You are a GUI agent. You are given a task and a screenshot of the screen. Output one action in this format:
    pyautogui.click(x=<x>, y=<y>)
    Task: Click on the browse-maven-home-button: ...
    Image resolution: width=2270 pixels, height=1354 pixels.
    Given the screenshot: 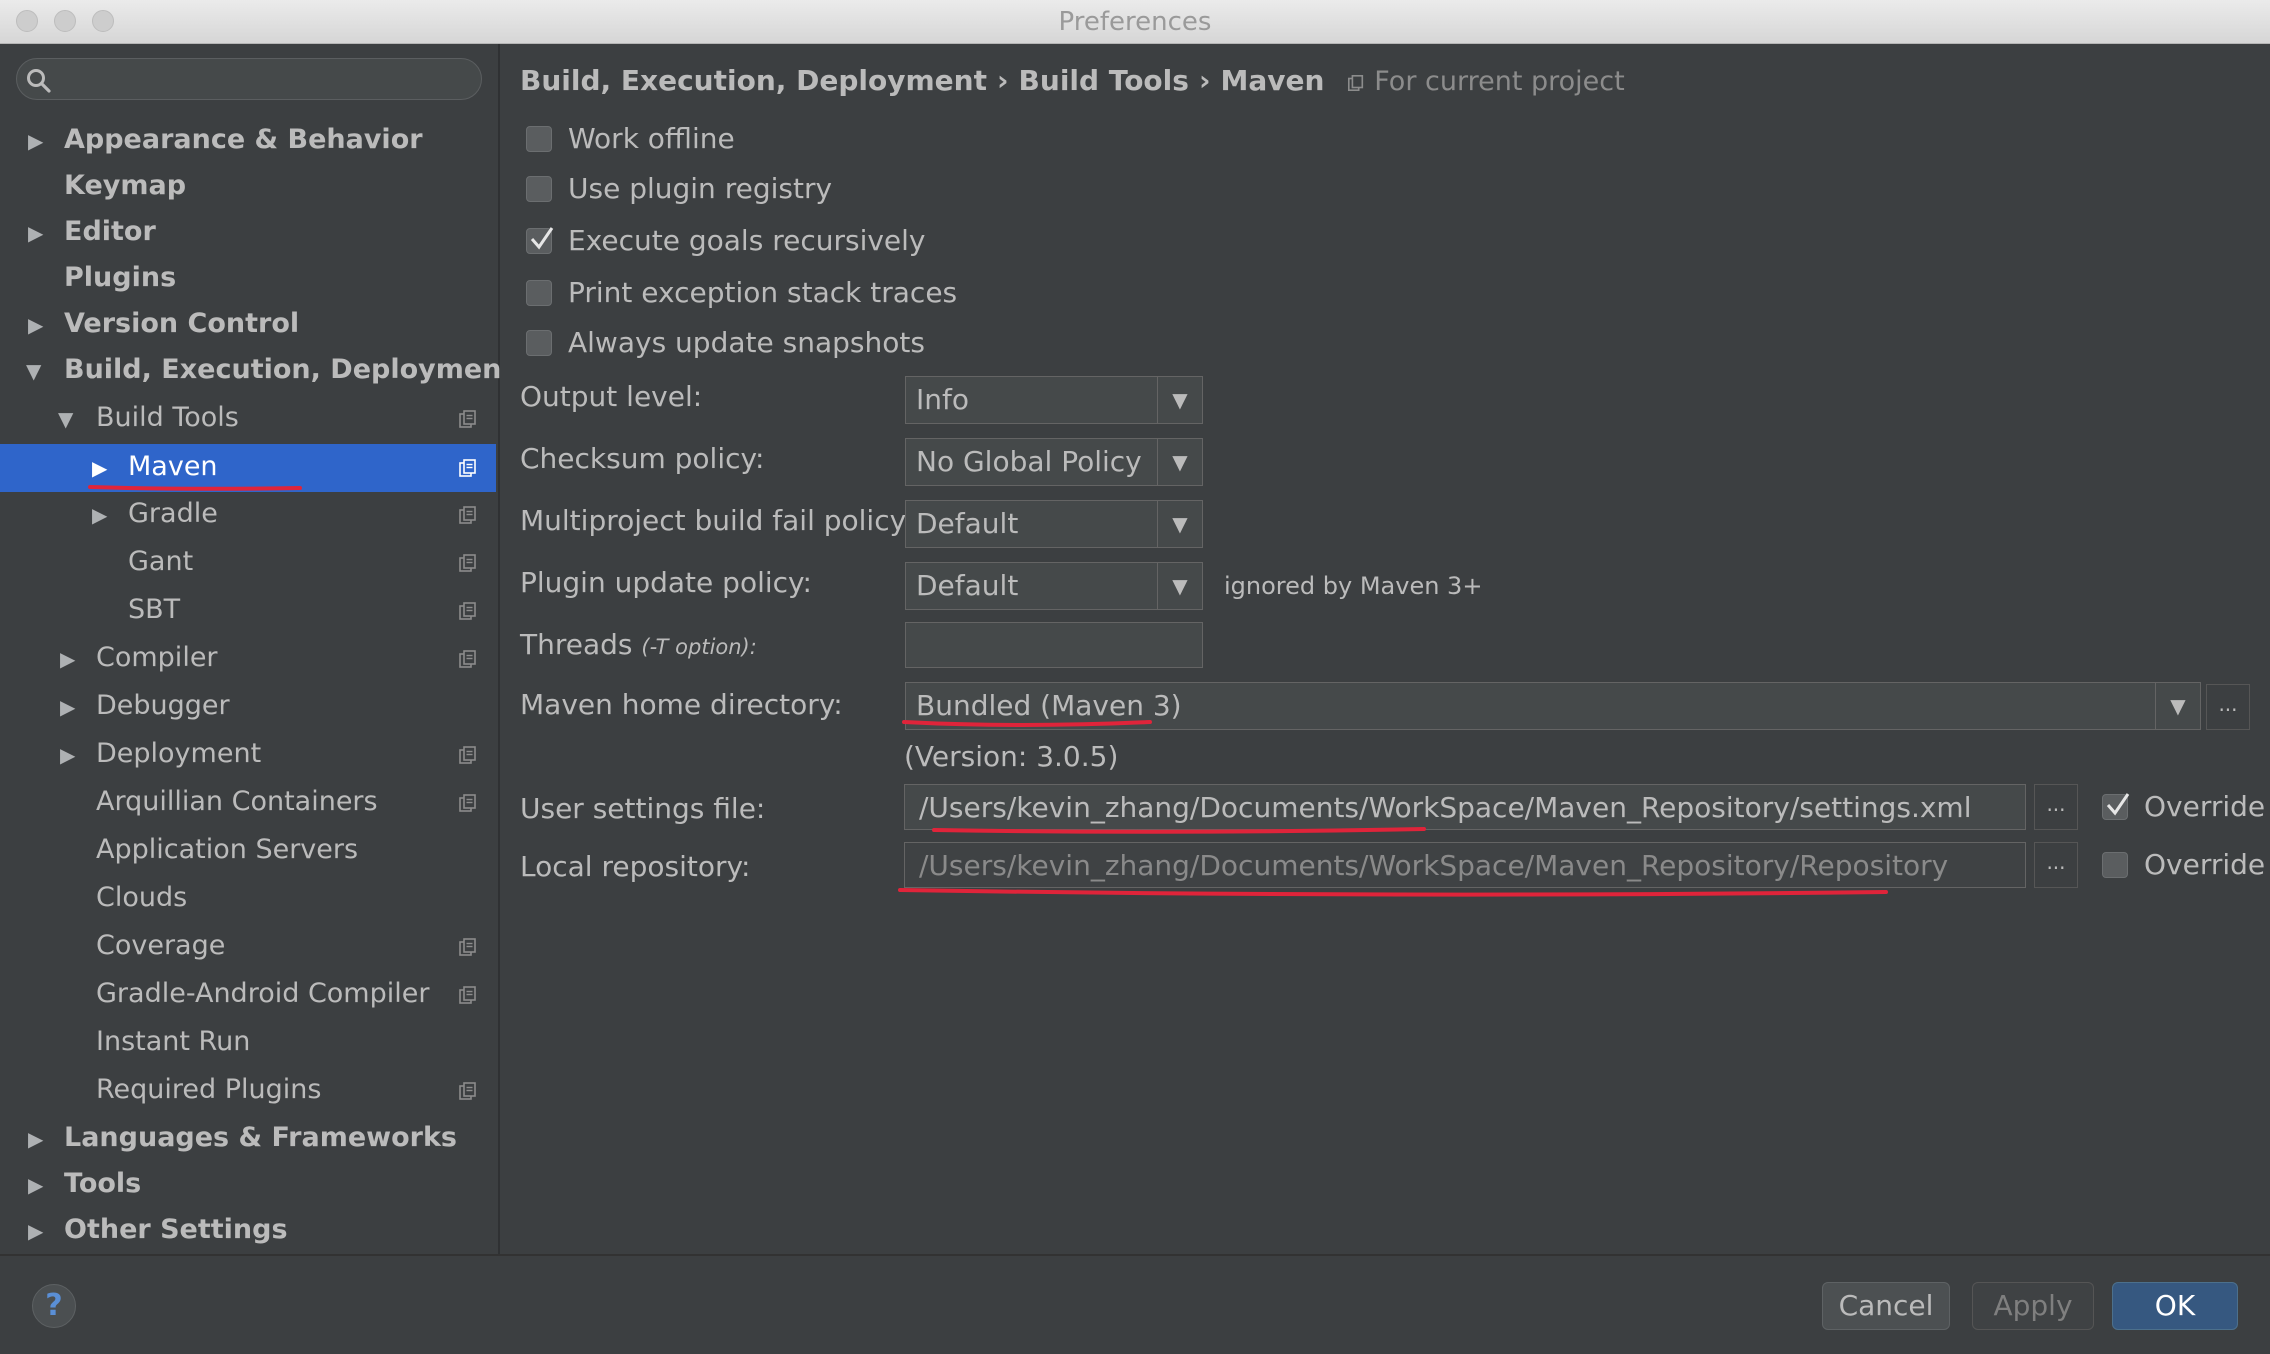 What is the action you would take?
    pyautogui.click(x=2228, y=707)
    